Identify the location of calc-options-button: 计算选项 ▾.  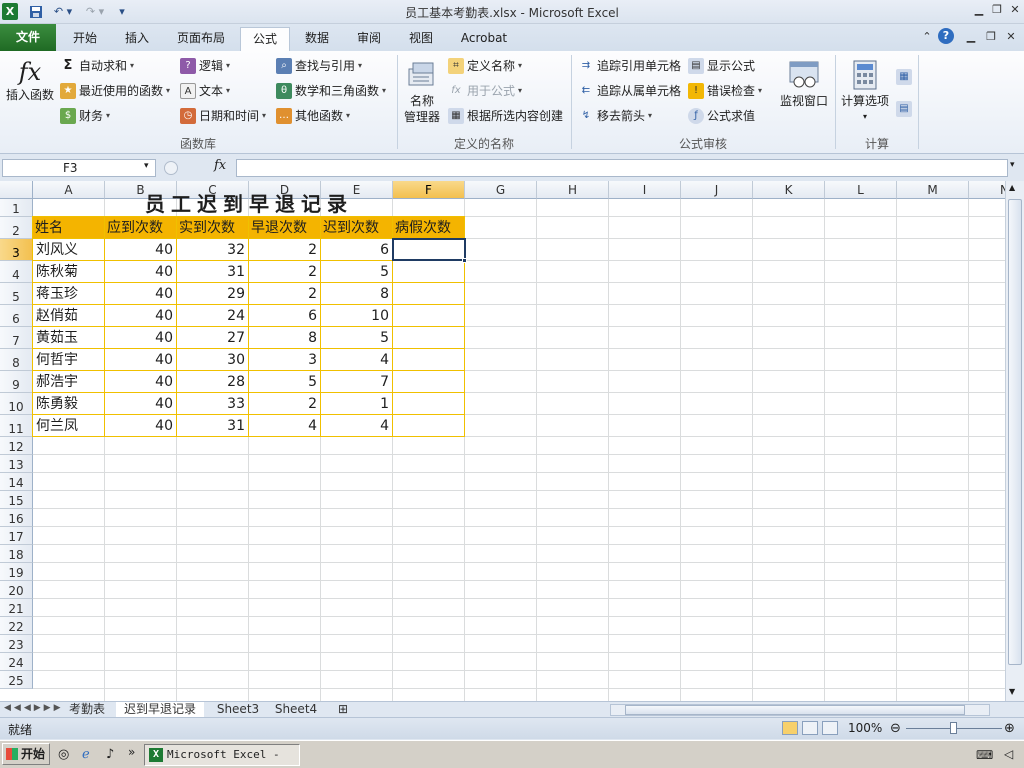
(865, 91).